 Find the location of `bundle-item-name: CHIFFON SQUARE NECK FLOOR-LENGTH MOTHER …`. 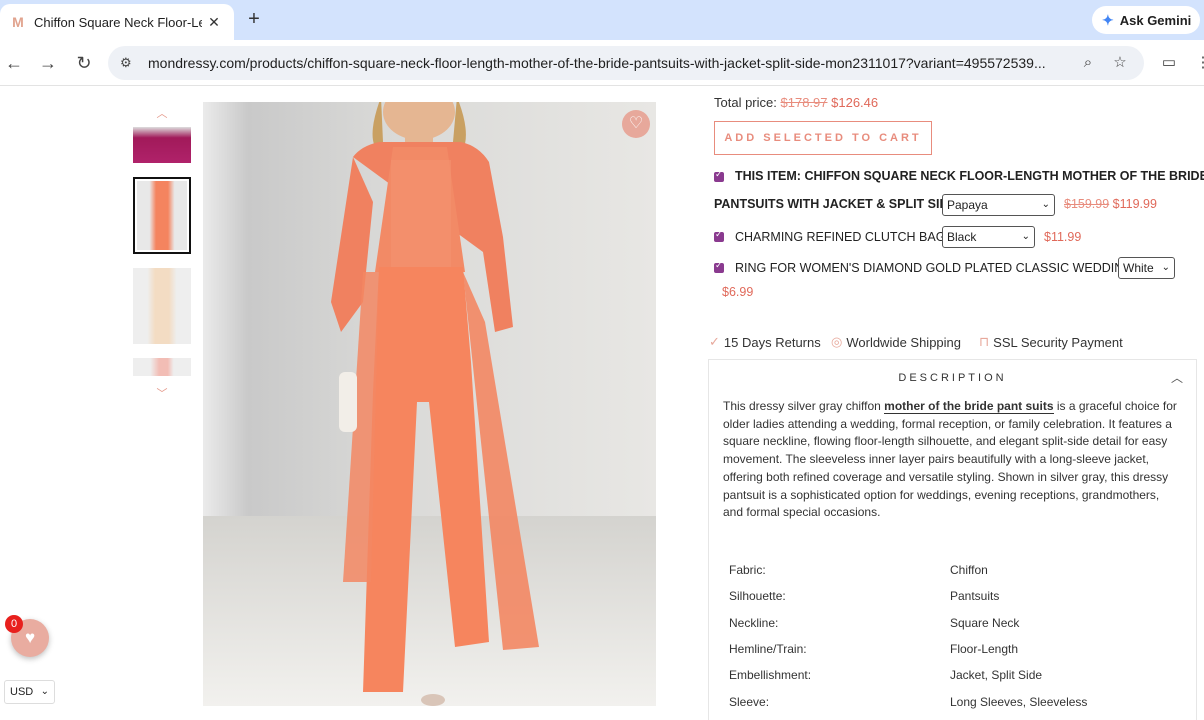

bundle-item-name: CHIFFON SQUARE NECK FLOOR-LENGTH MOTHER … is located at coordinates (1004, 176).